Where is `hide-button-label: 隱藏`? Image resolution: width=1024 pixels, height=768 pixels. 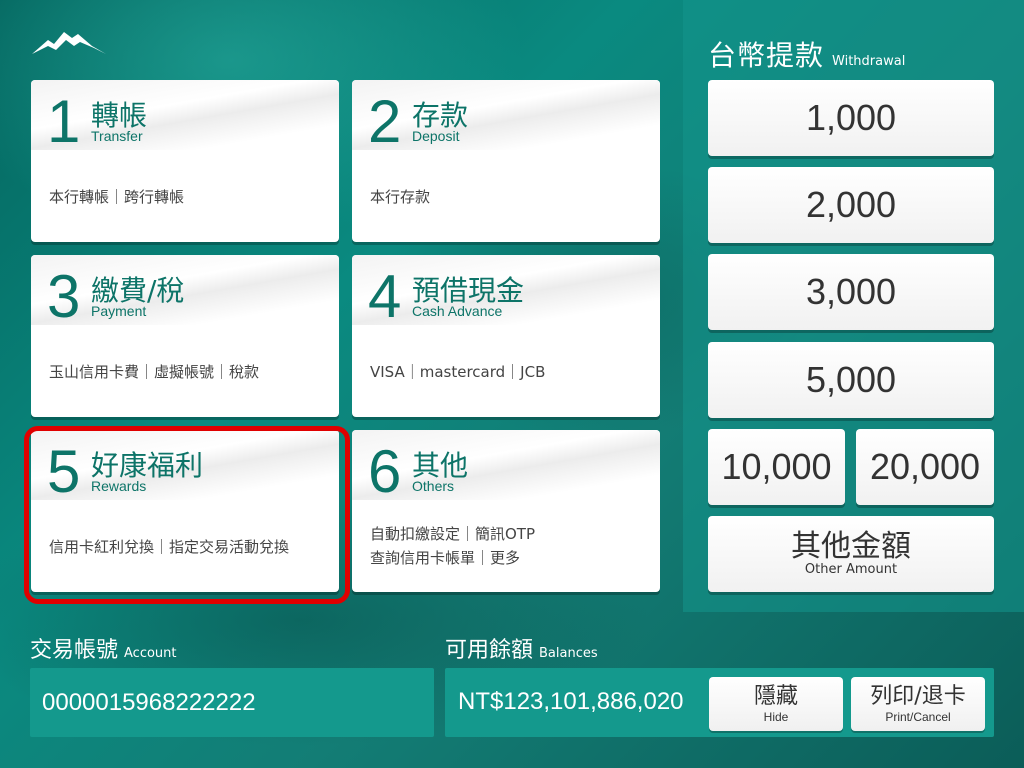
hide-button-label: 隱藏 is located at coordinates (775, 696).